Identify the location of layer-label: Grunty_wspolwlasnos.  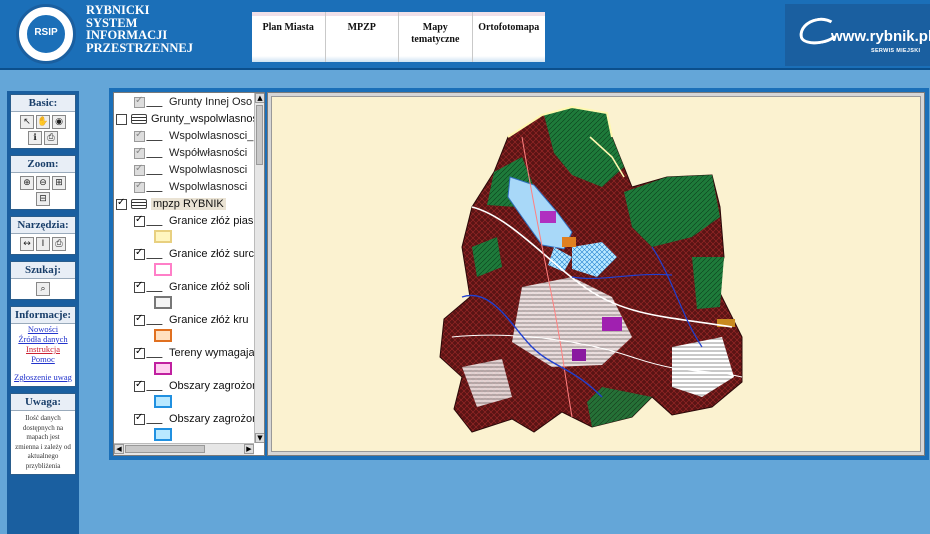
(204, 119).